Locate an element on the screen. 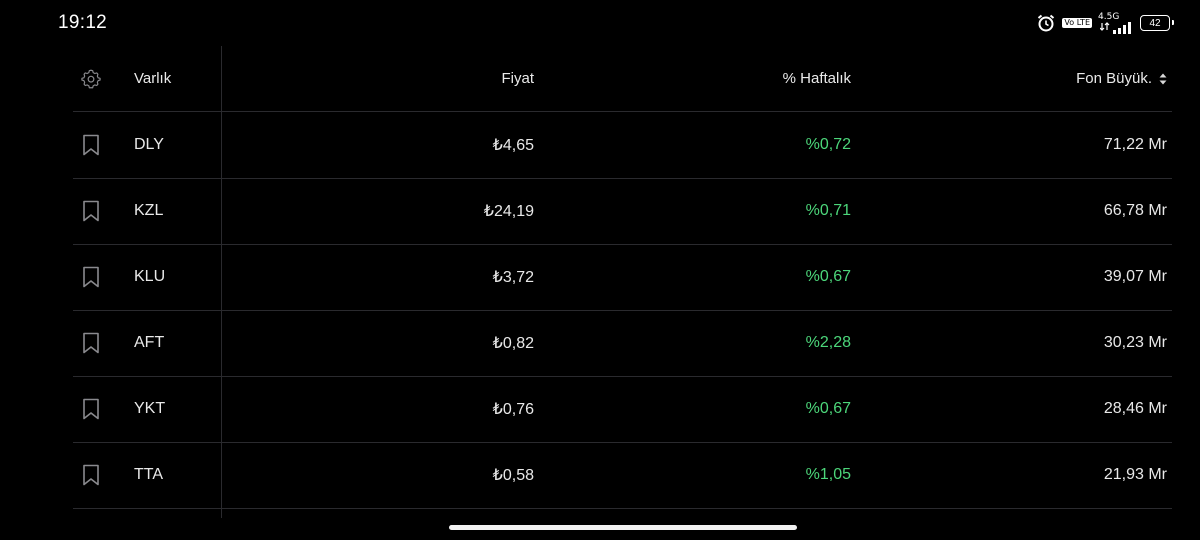  price-value: ₺24,19 is located at coordinates (508, 211).